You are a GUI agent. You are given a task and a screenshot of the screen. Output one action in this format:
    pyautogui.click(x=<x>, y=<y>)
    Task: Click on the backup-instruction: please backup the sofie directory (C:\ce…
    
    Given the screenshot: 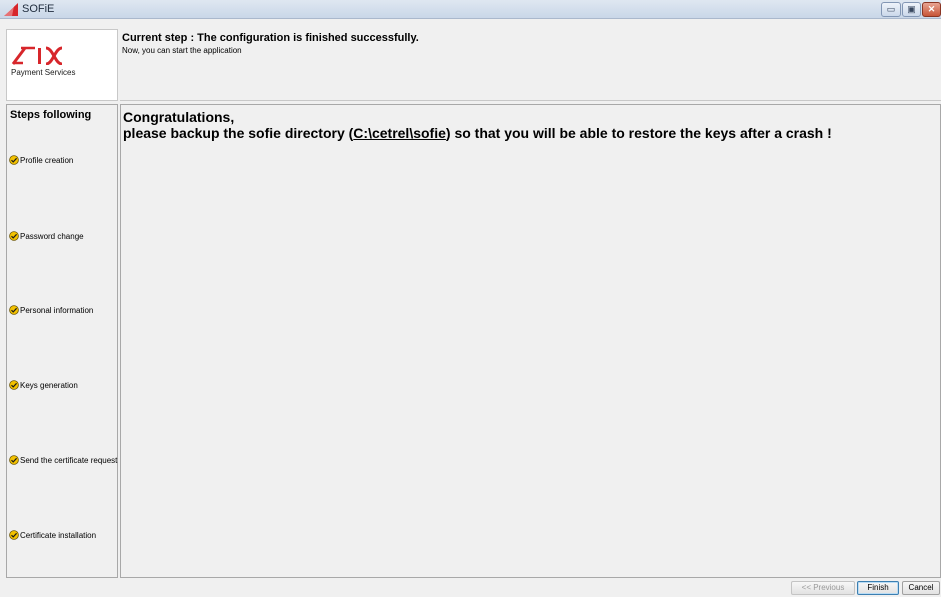 What is the action you would take?
    pyautogui.click(x=477, y=133)
    